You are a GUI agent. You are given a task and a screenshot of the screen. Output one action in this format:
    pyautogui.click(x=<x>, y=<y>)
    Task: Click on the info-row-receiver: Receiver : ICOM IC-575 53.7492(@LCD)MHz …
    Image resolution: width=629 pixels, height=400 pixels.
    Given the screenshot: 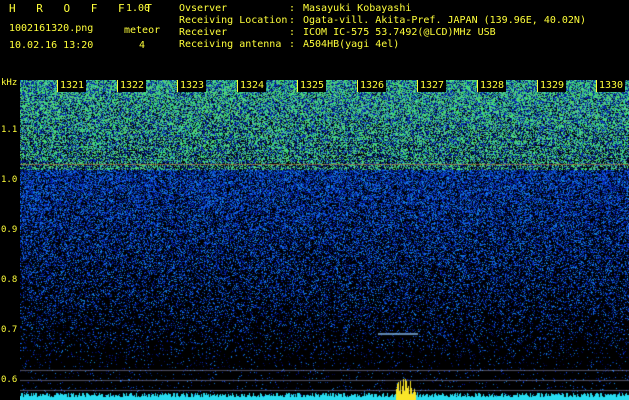 What is the action you would take?
    pyautogui.click(x=382, y=33)
    